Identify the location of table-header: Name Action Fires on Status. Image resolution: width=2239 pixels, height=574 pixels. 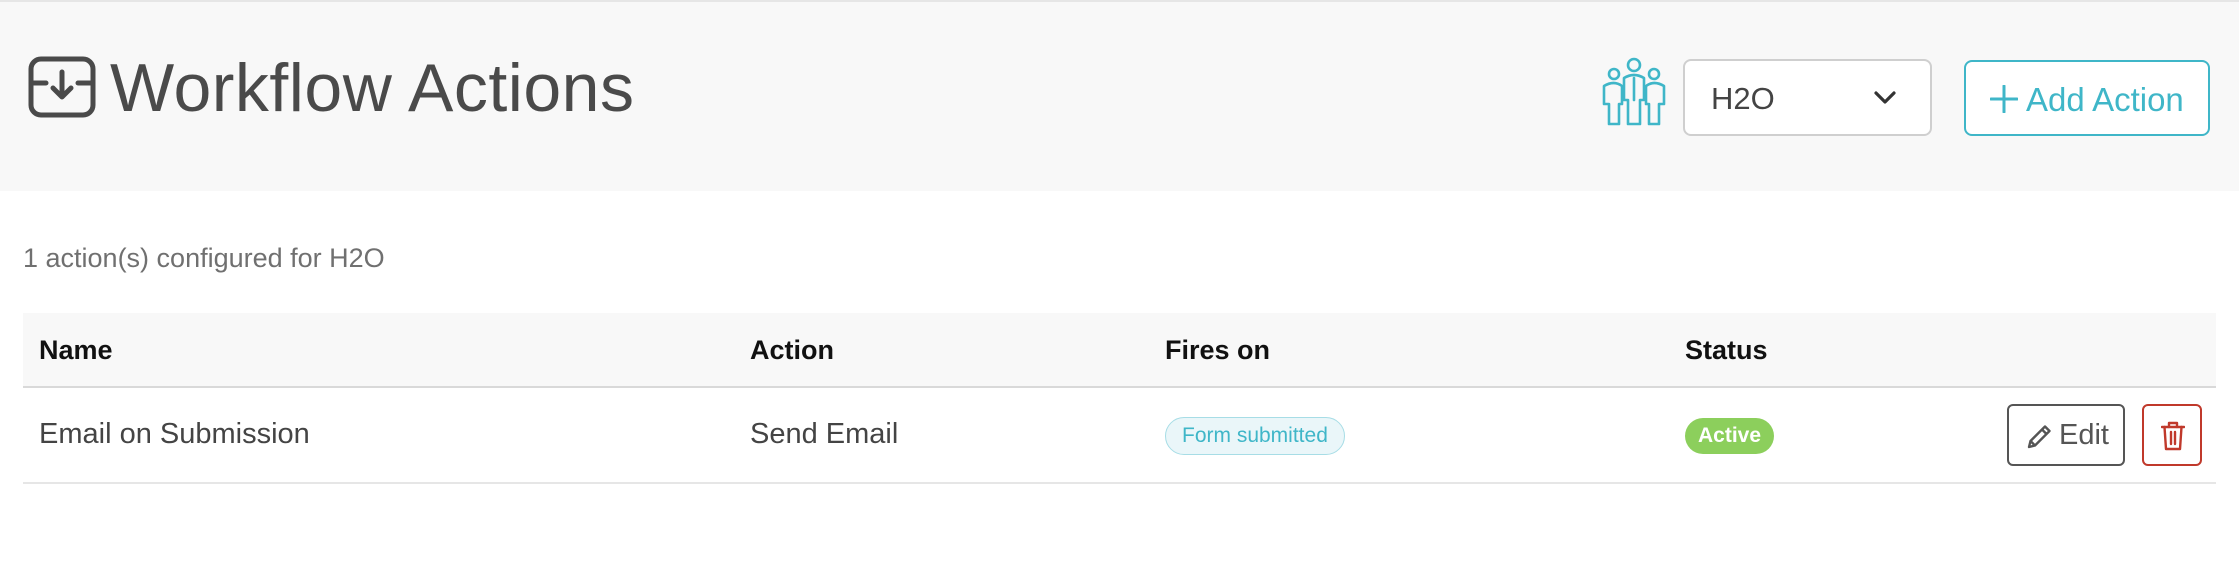
(1119, 350).